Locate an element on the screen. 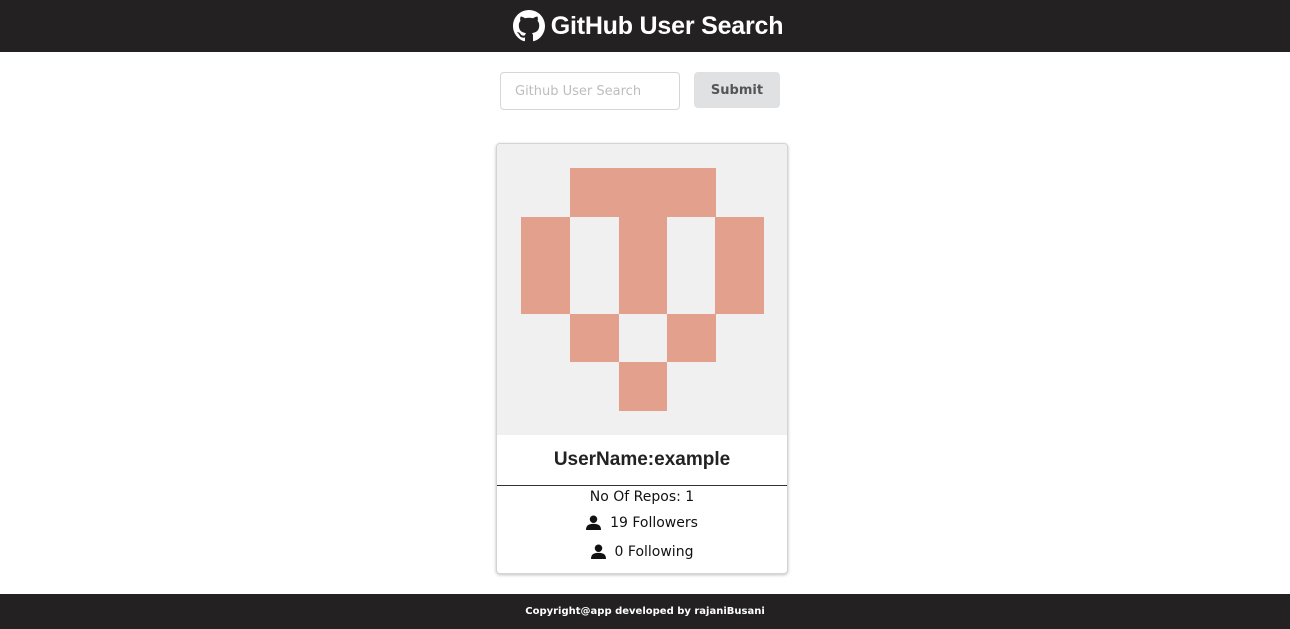 This screenshot has width=1290, height=629. repos-text: No Of Repos: 1 is located at coordinates (642, 497).